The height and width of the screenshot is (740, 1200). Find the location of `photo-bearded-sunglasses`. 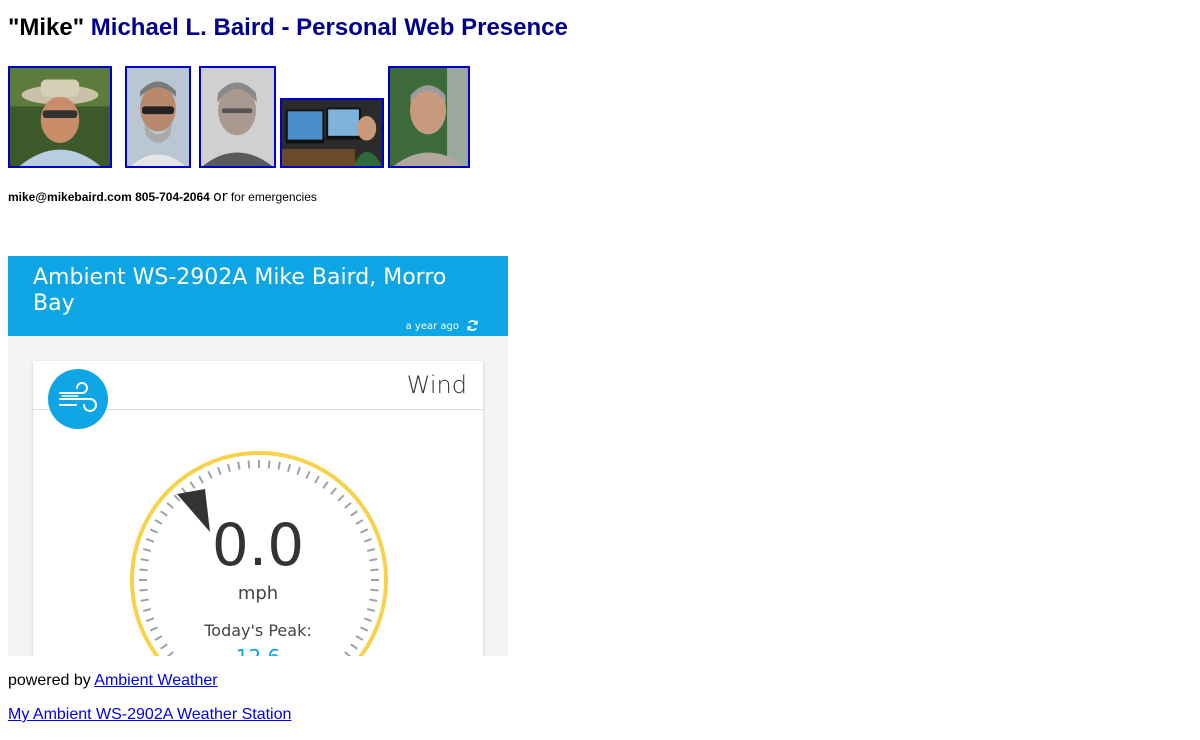

photo-bearded-sunglasses is located at coordinates (158, 117).